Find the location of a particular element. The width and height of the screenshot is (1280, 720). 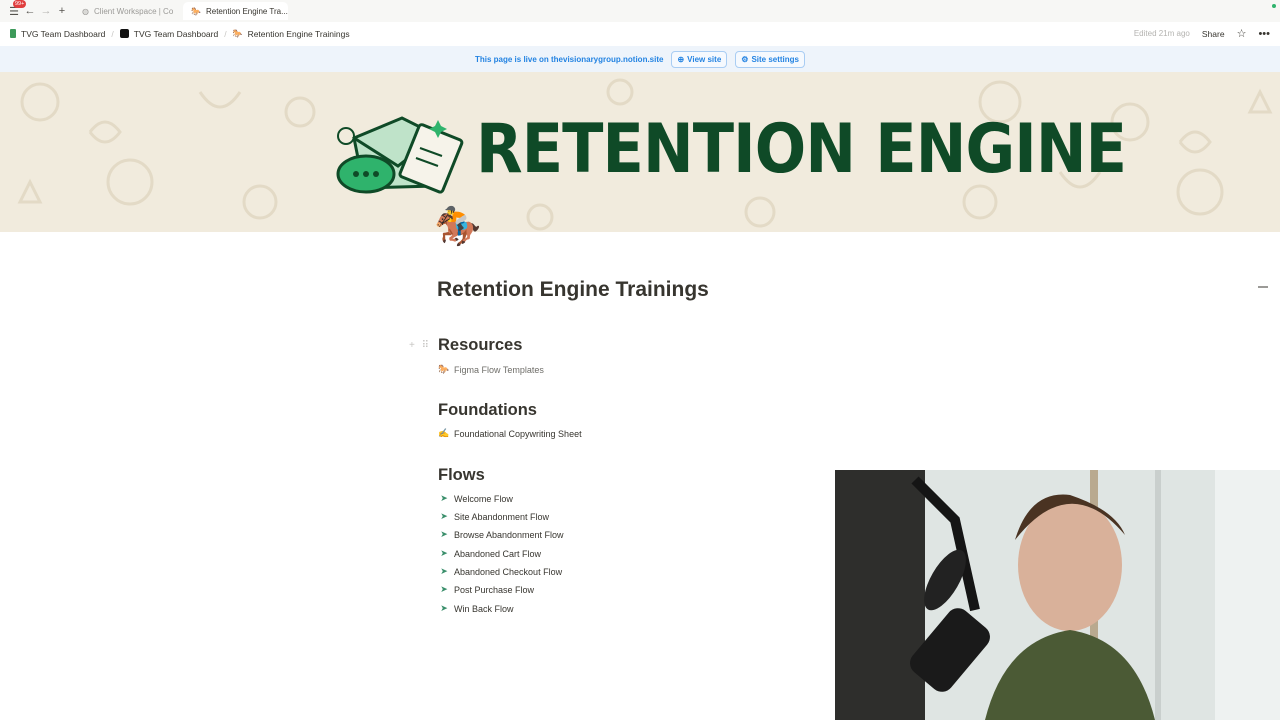

link-abandoned-checkout-flow: ➤ Abandoned Checkout Flow is located at coordinates (500, 571).